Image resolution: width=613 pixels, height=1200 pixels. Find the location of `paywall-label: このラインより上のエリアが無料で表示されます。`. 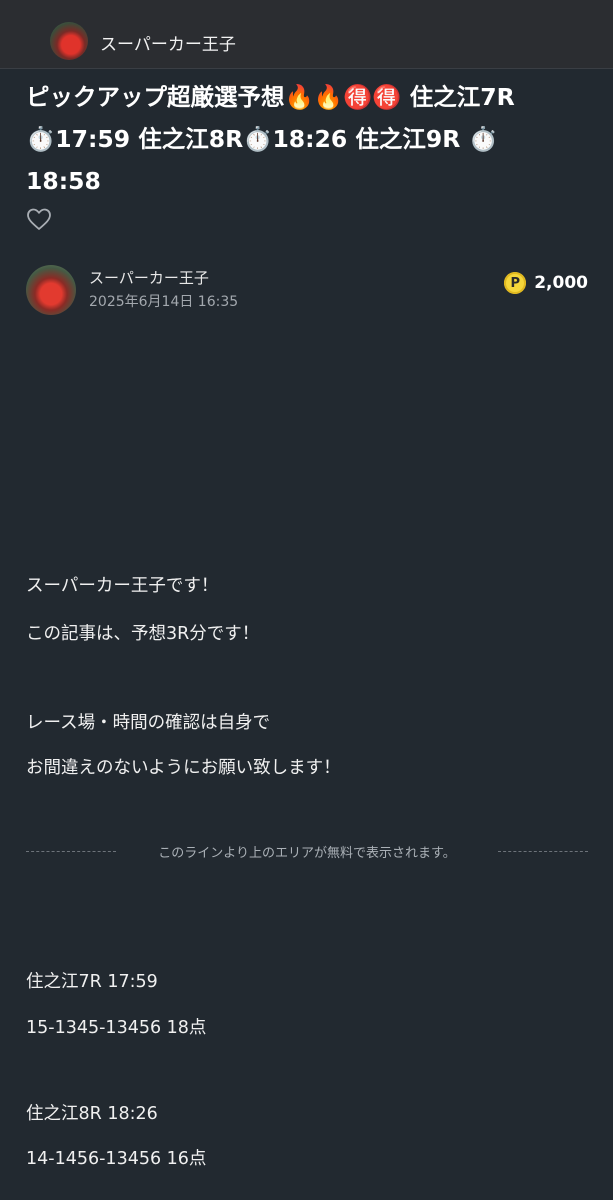

paywall-label: このラインより上のエリアが無料で表示されます。 is located at coordinates (307, 853).